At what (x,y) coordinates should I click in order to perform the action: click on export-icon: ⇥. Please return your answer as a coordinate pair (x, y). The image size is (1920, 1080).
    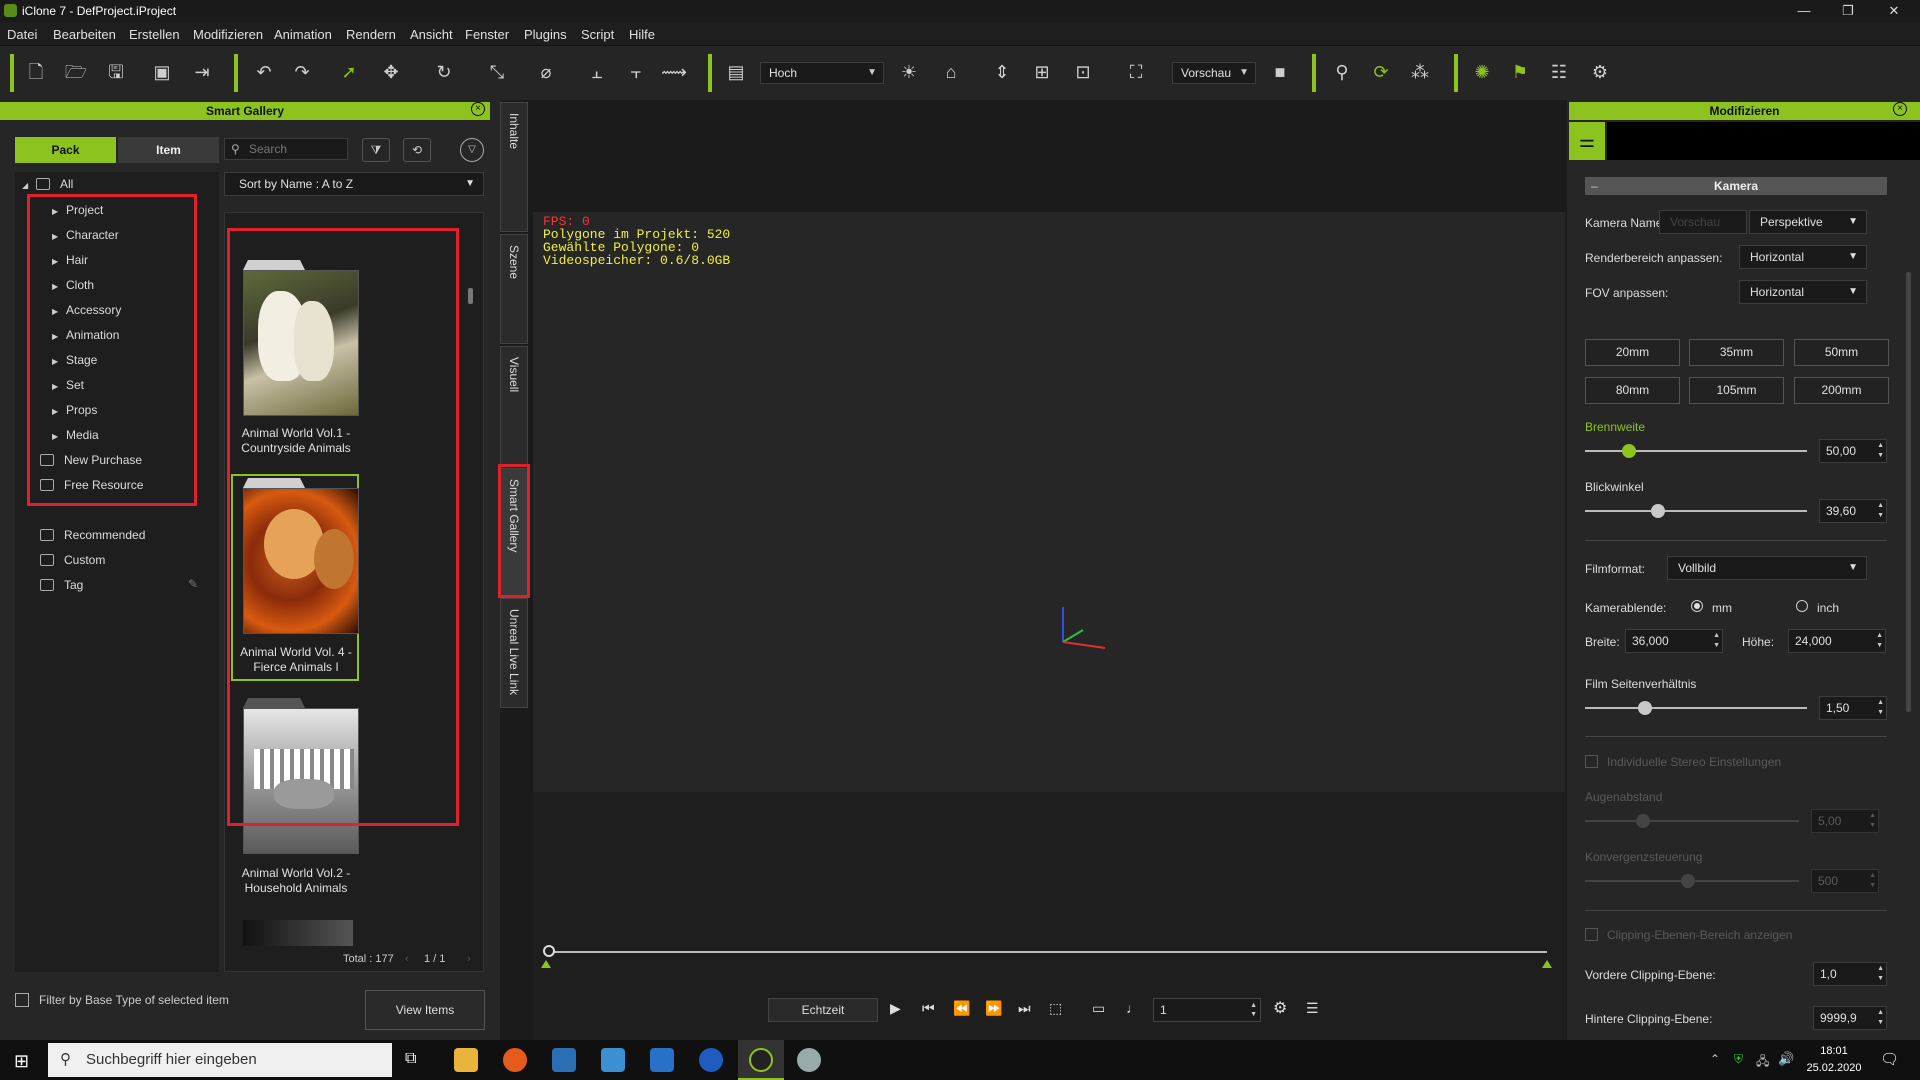
    Looking at the image, I should click on (202, 72).